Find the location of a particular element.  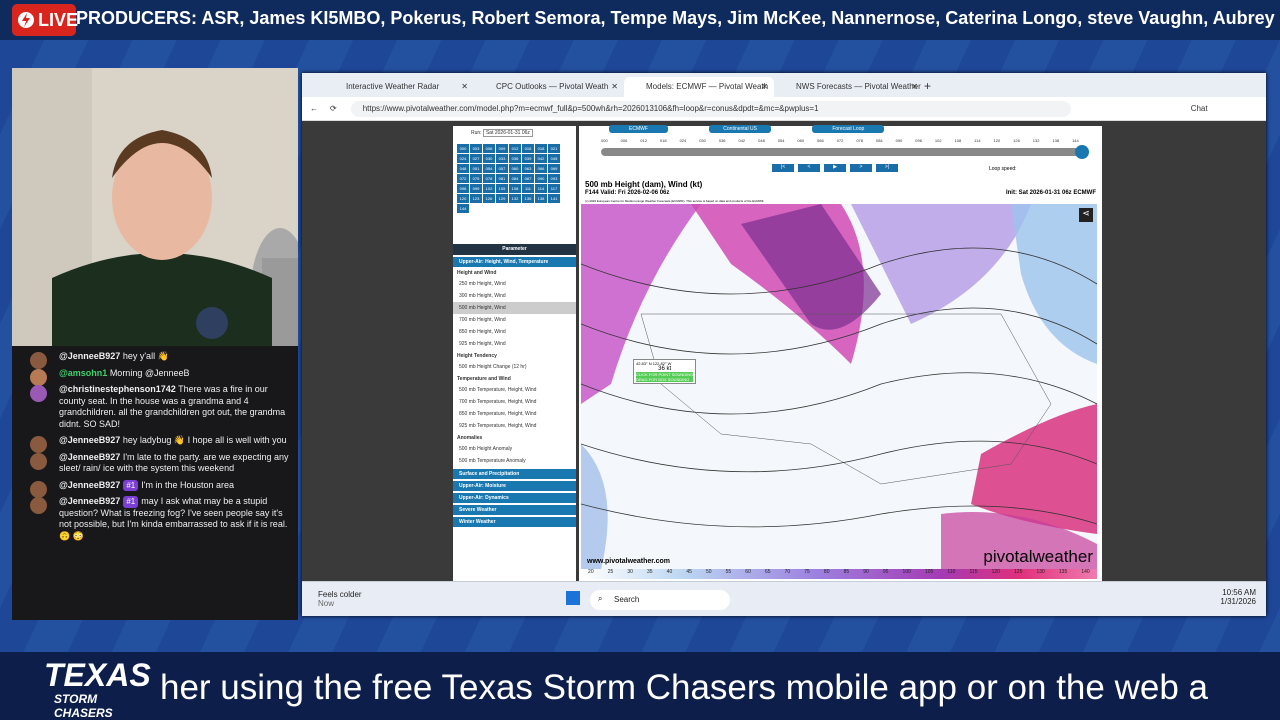

category-moisture: Upper-Air: Moisture is located at coordinates (514, 486).